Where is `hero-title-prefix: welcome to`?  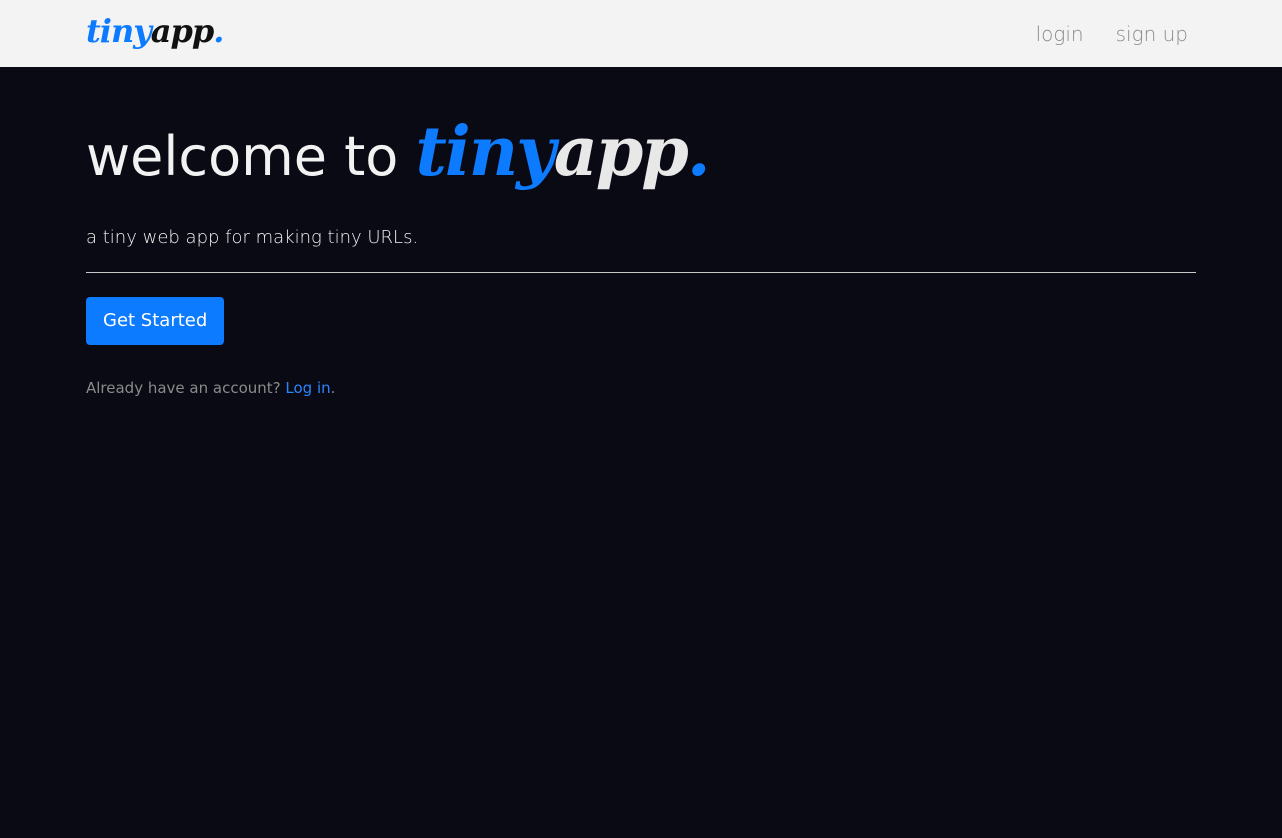 hero-title-prefix: welcome to is located at coordinates (251, 156).